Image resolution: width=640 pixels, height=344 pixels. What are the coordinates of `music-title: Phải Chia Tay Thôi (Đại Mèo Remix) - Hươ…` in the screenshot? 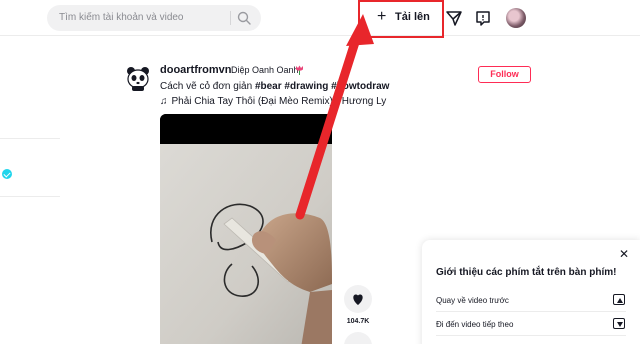 It's located at (279, 101).